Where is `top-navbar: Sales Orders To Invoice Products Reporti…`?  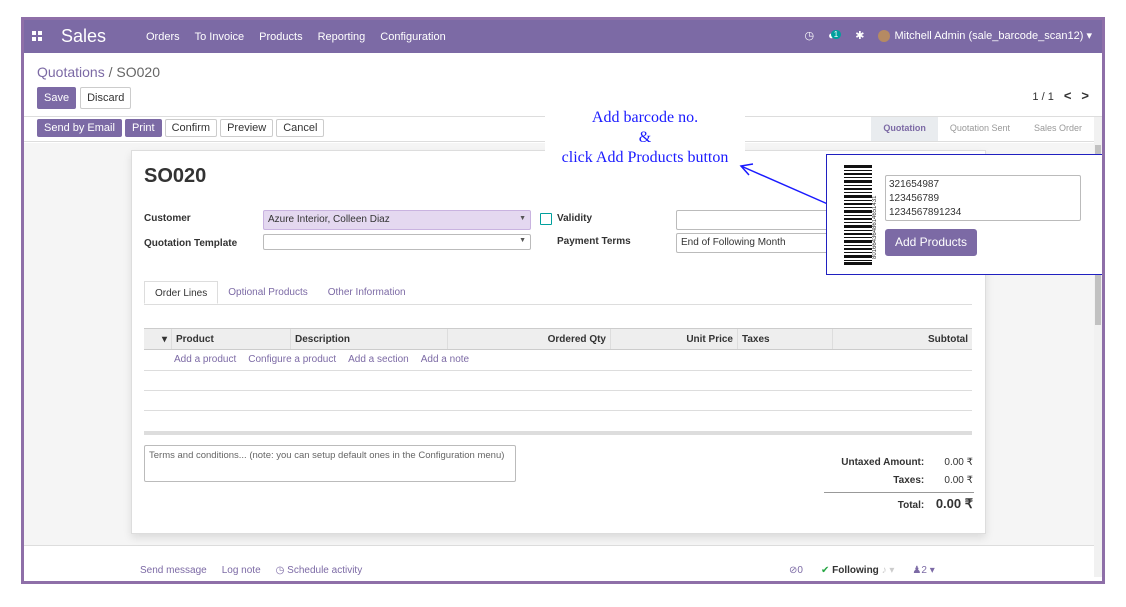
top-navbar: Sales Orders To Invoice Products Reporti… is located at coordinates (563, 36).